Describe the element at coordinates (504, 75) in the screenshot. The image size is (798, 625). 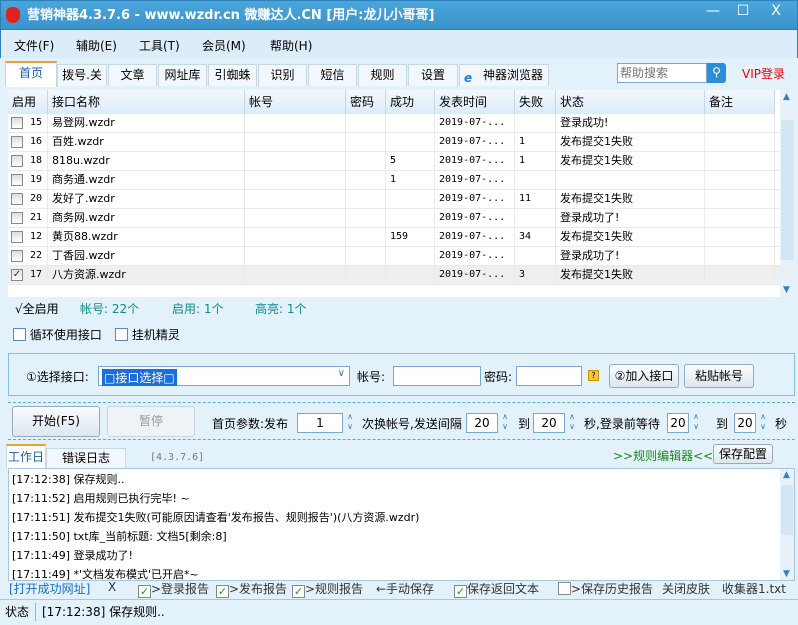
I see `tab-browser: e 神器浏览器` at that location.